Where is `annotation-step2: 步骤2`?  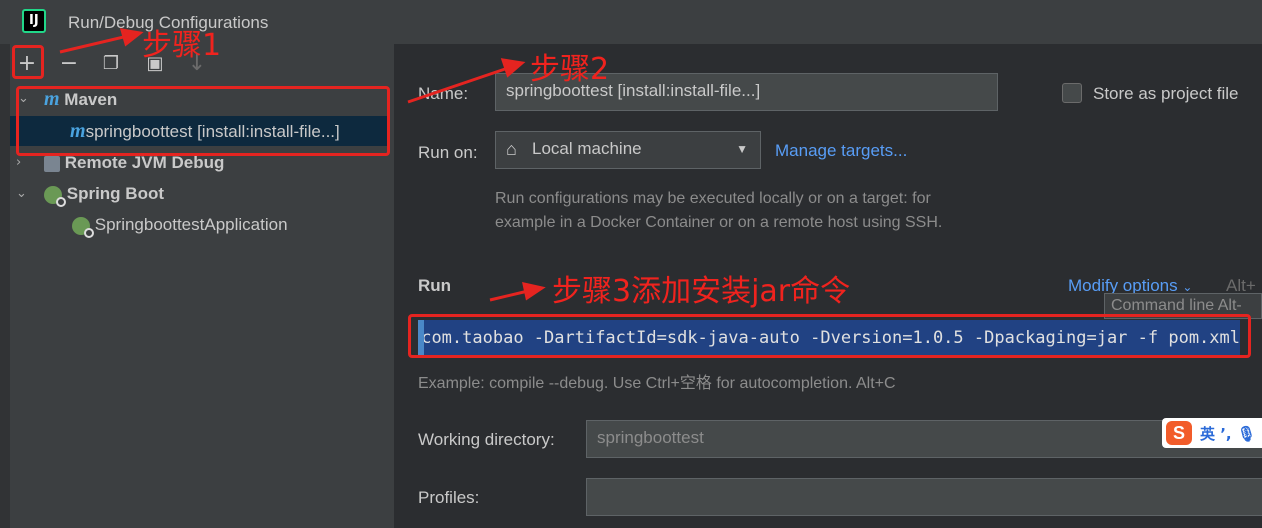 annotation-step2: 步骤2 is located at coordinates (570, 69).